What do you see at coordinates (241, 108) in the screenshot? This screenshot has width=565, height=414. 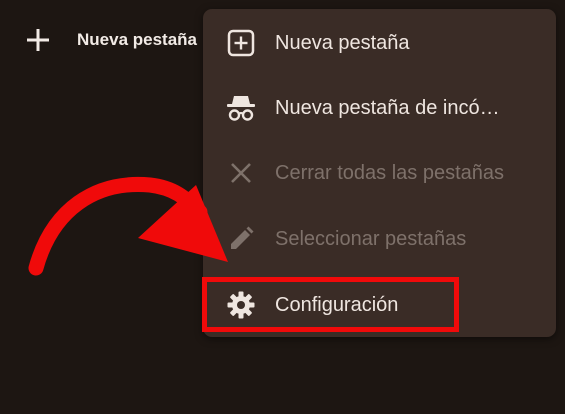 I see `incognito-icon` at bounding box center [241, 108].